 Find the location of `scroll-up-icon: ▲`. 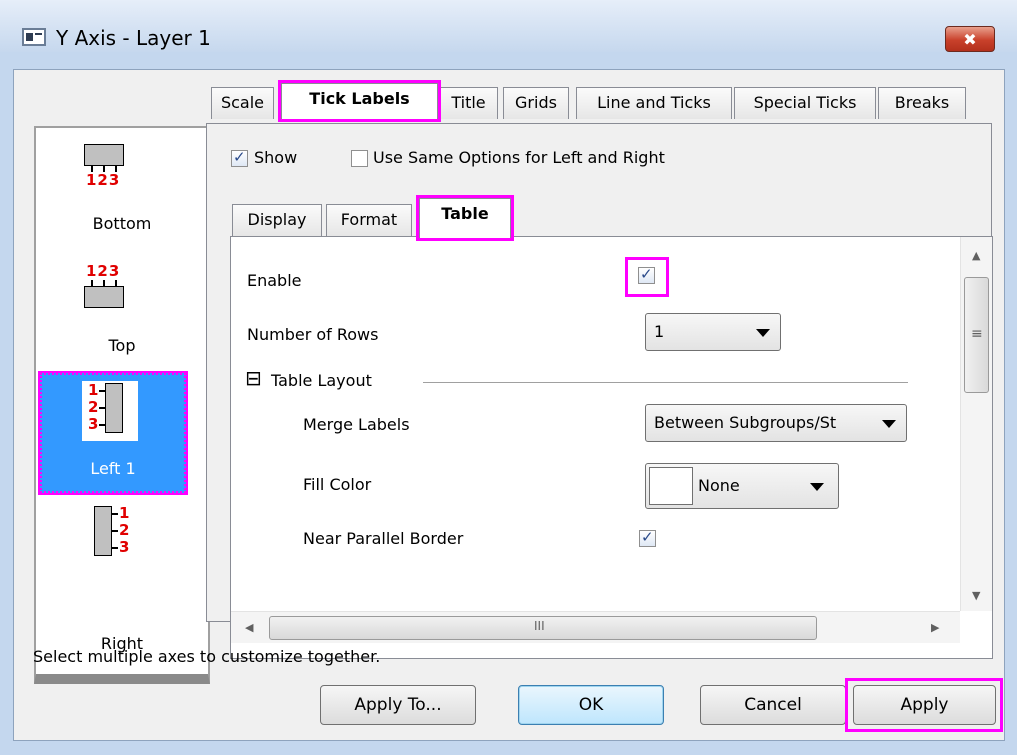

scroll-up-icon: ▲ is located at coordinates (976, 255).